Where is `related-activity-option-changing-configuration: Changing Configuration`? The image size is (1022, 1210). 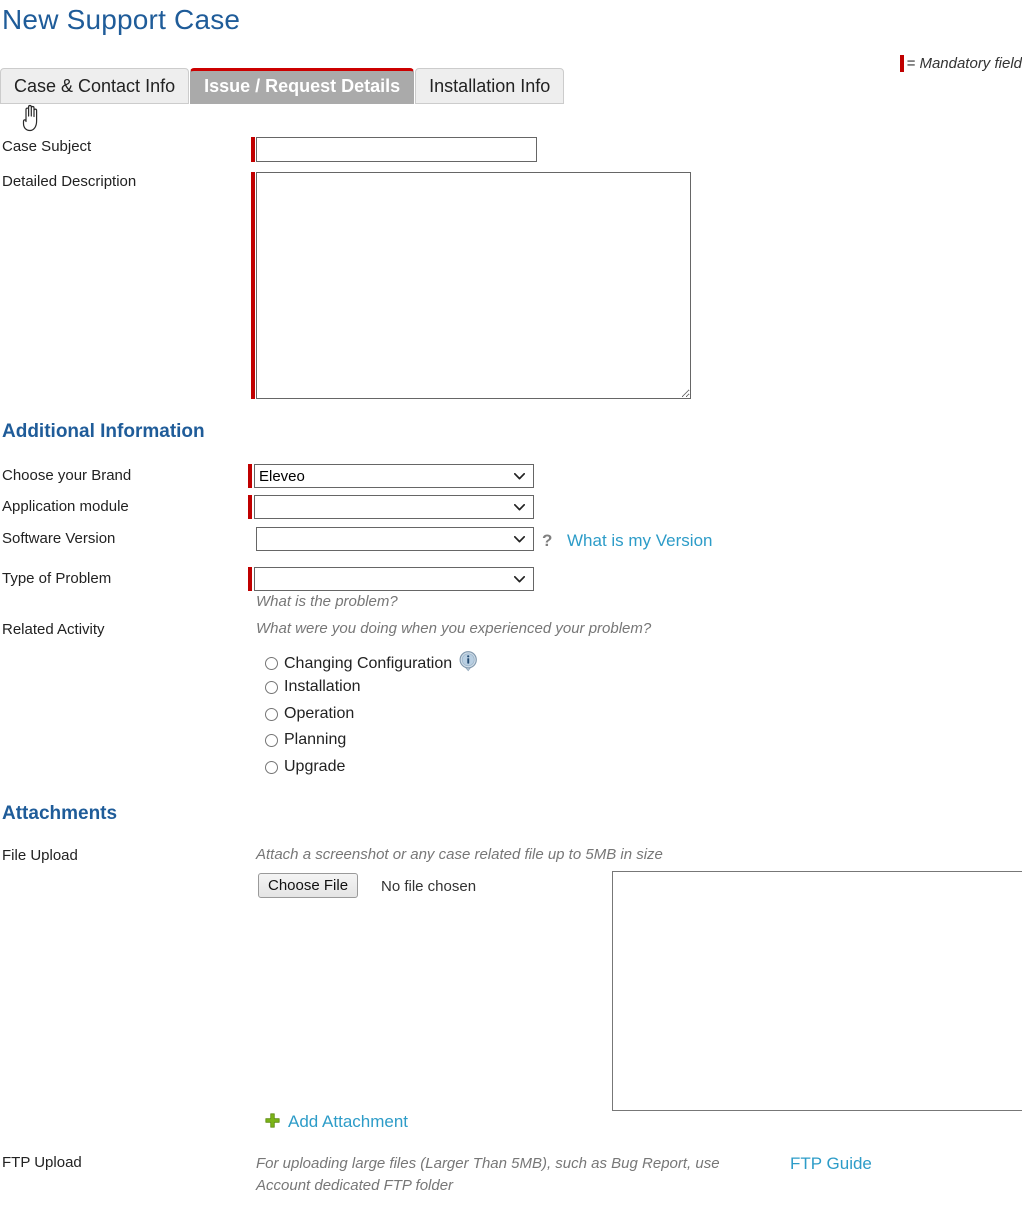 related-activity-option-changing-configuration: Changing Configuration is located at coordinates (371, 663).